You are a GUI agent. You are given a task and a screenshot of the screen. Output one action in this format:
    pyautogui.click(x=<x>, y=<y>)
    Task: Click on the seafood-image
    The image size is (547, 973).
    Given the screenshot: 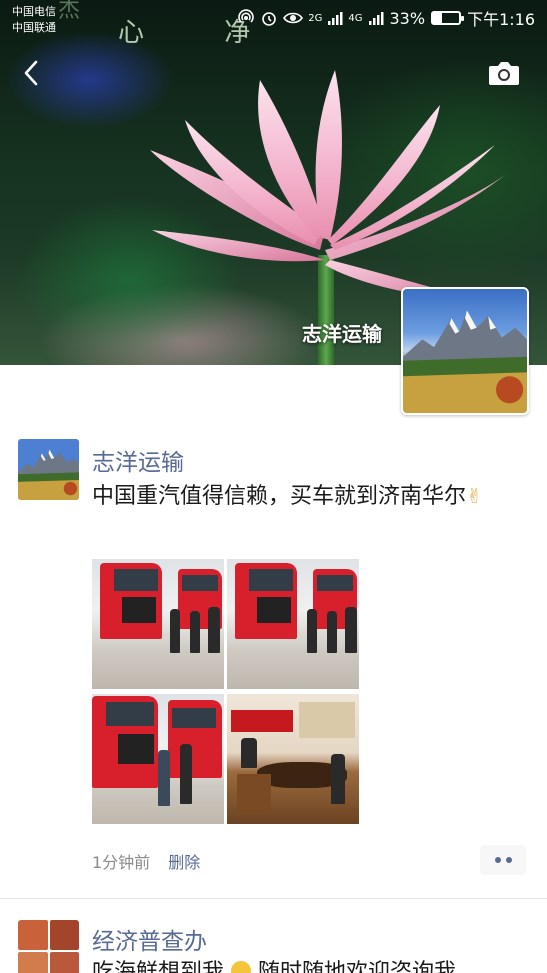 What is the action you would take?
    pyautogui.click(x=48, y=946)
    